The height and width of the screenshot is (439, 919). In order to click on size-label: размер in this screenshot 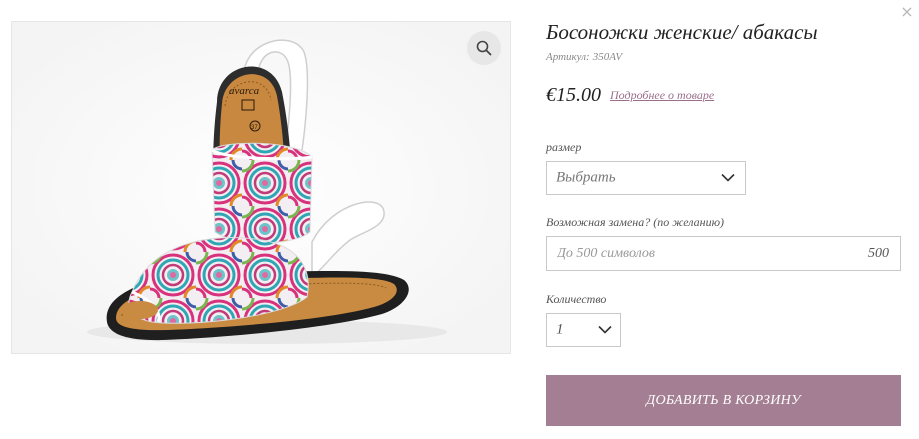, I will do `click(564, 147)`.